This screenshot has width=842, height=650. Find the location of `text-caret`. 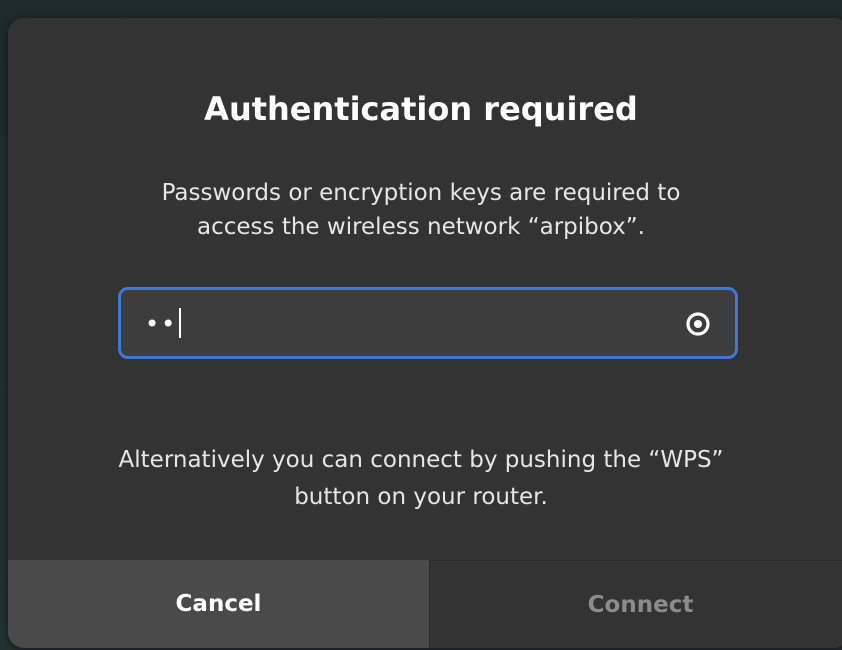

text-caret is located at coordinates (180, 323).